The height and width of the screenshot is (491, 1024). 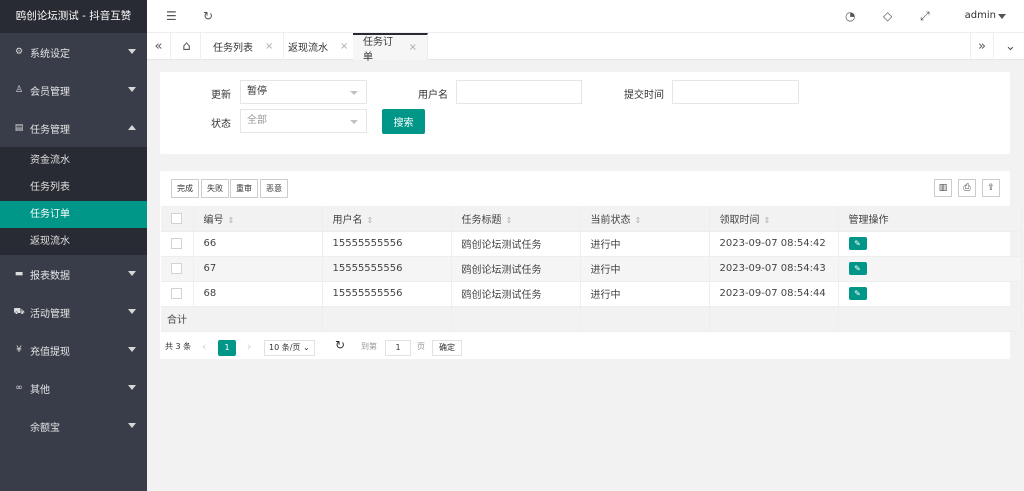 I want to click on tab-menu-icon: ⌄, so click(x=1010, y=46).